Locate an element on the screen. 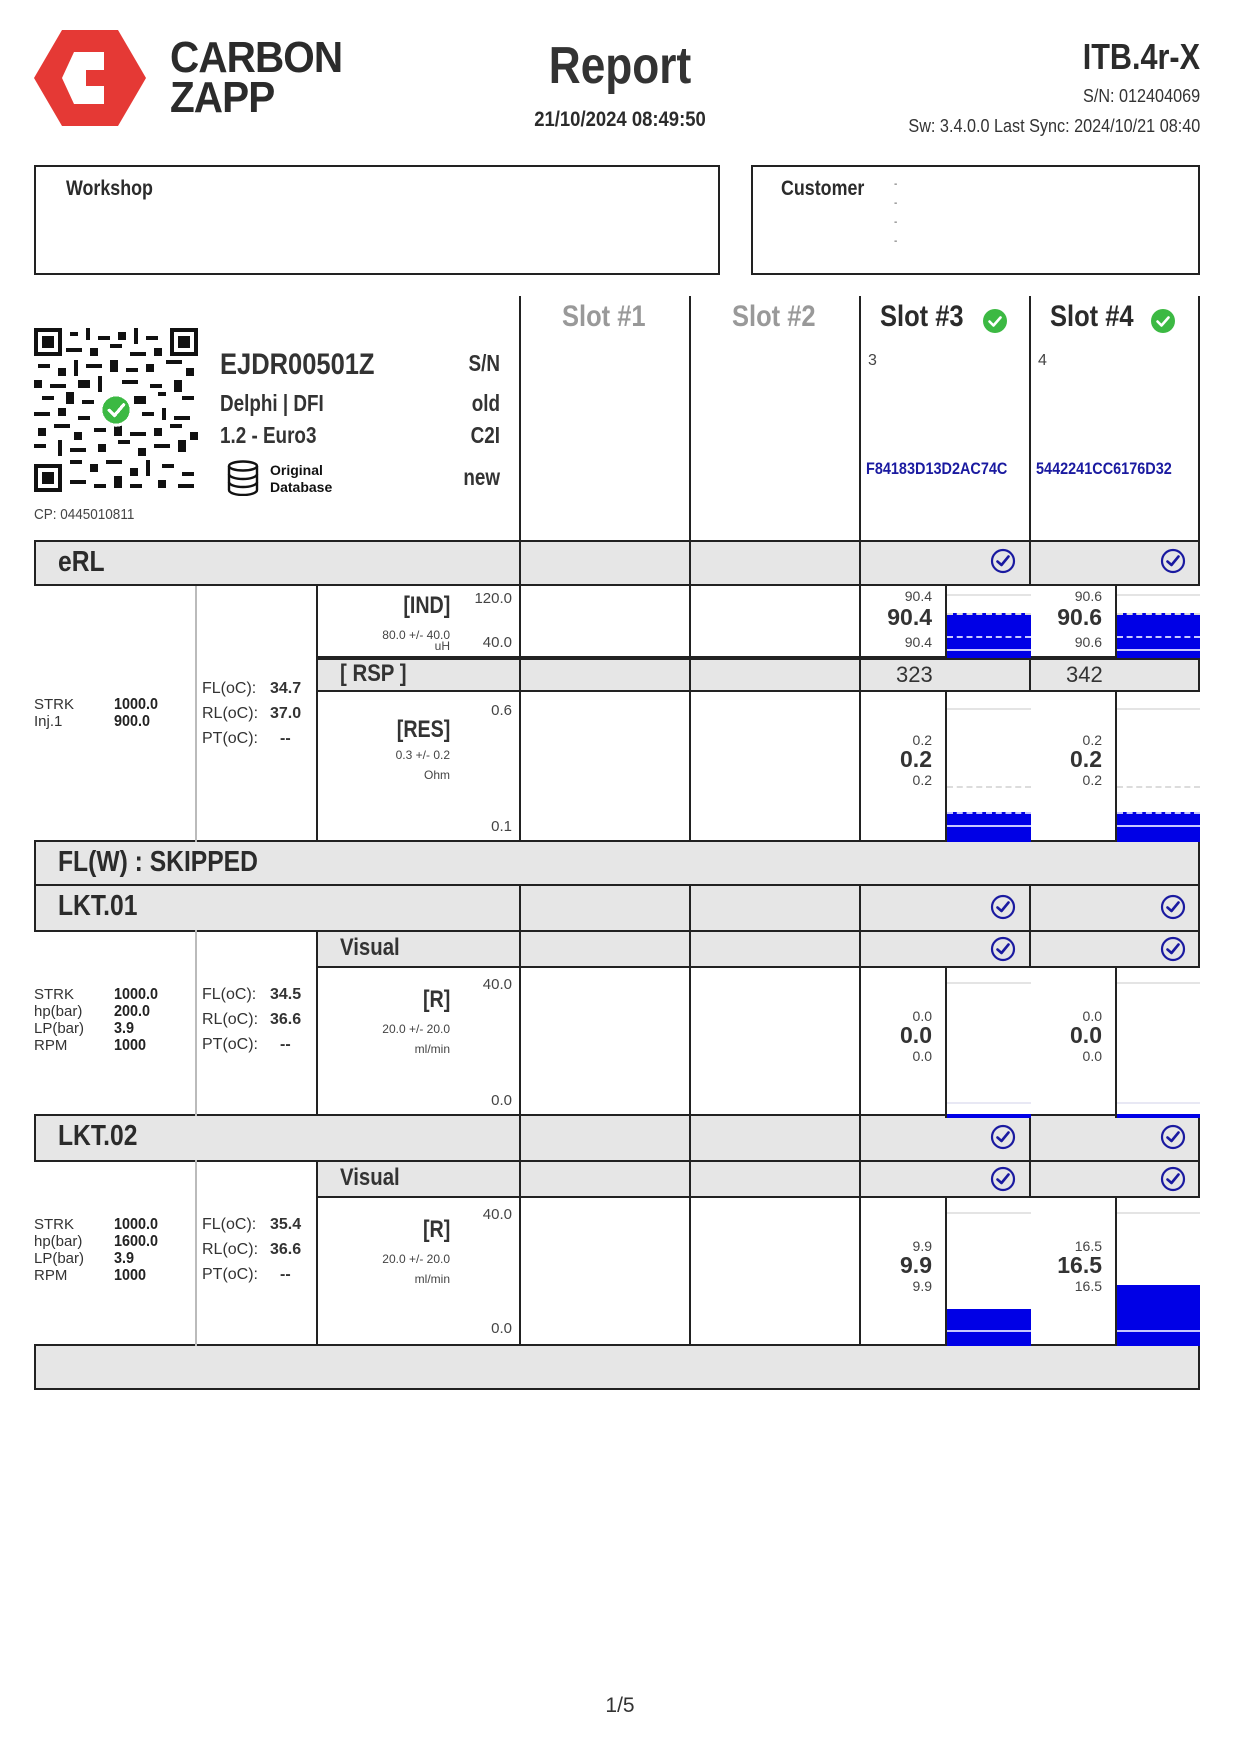 The height and width of the screenshot is (1754, 1240). res-unit: Ohm is located at coordinates (436, 775).